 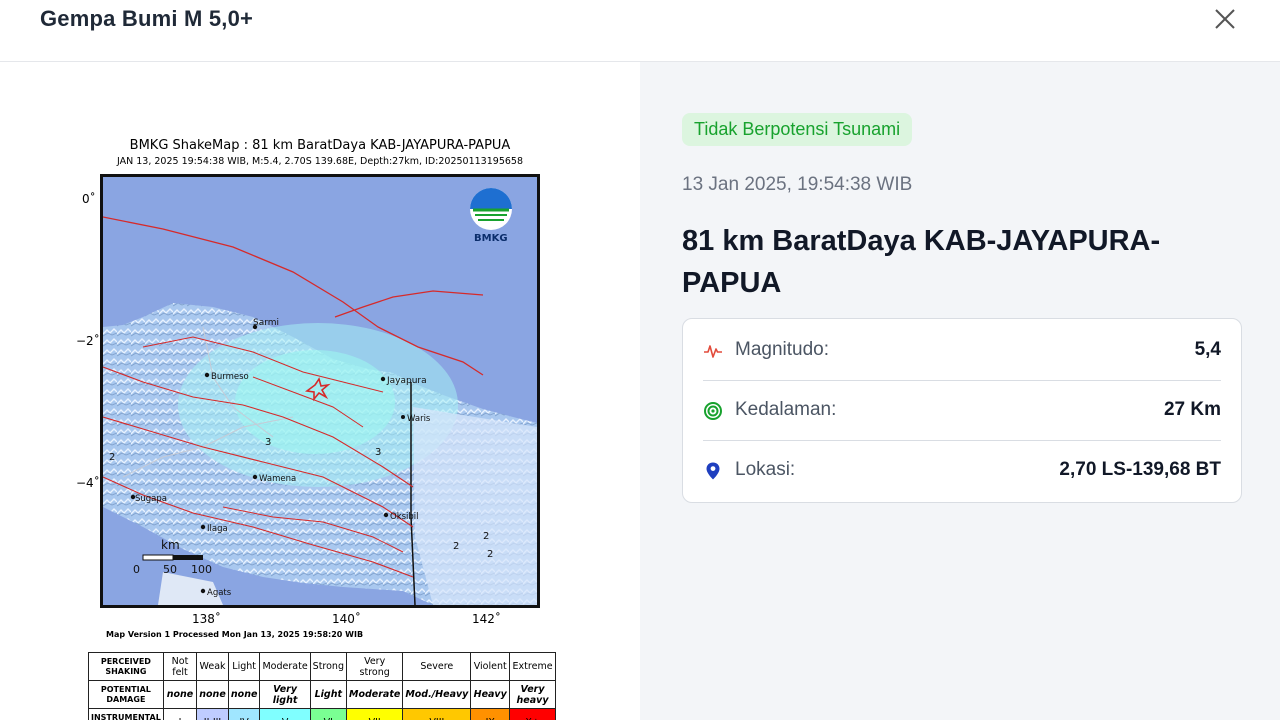 I want to click on legend-cell: Extreme, so click(x=532, y=666).